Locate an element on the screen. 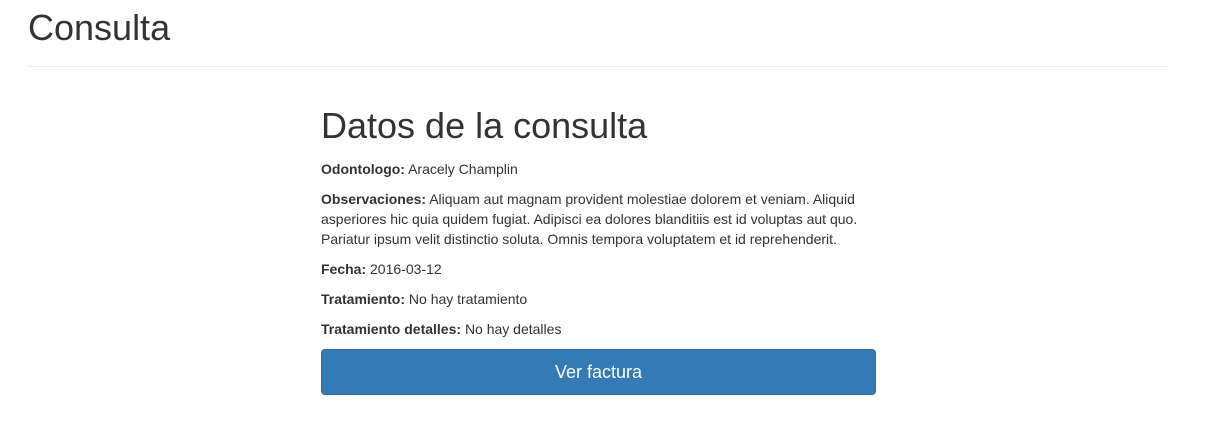 This screenshot has height=441, width=1225. page-title: Consulta is located at coordinates (99, 27).